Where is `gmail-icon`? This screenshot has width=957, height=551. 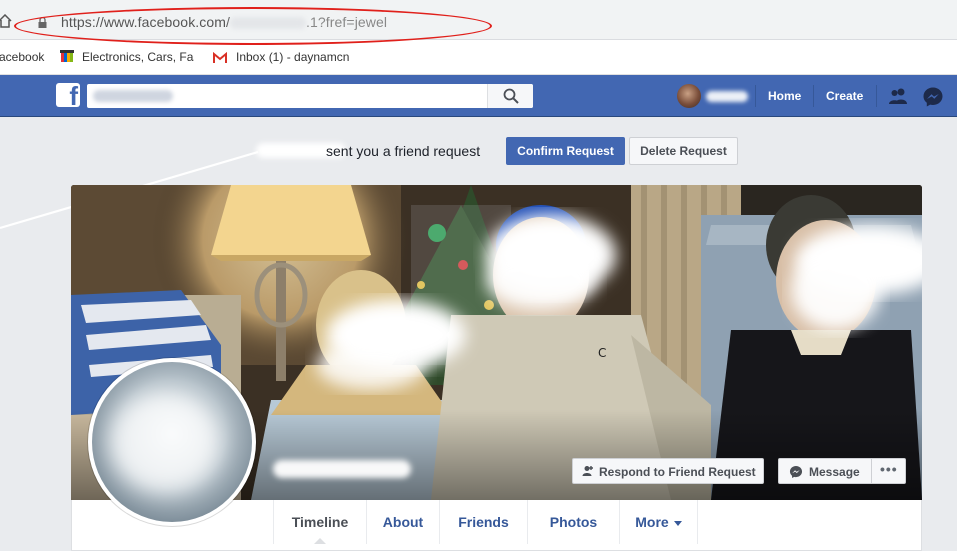
gmail-icon is located at coordinates (220, 58).